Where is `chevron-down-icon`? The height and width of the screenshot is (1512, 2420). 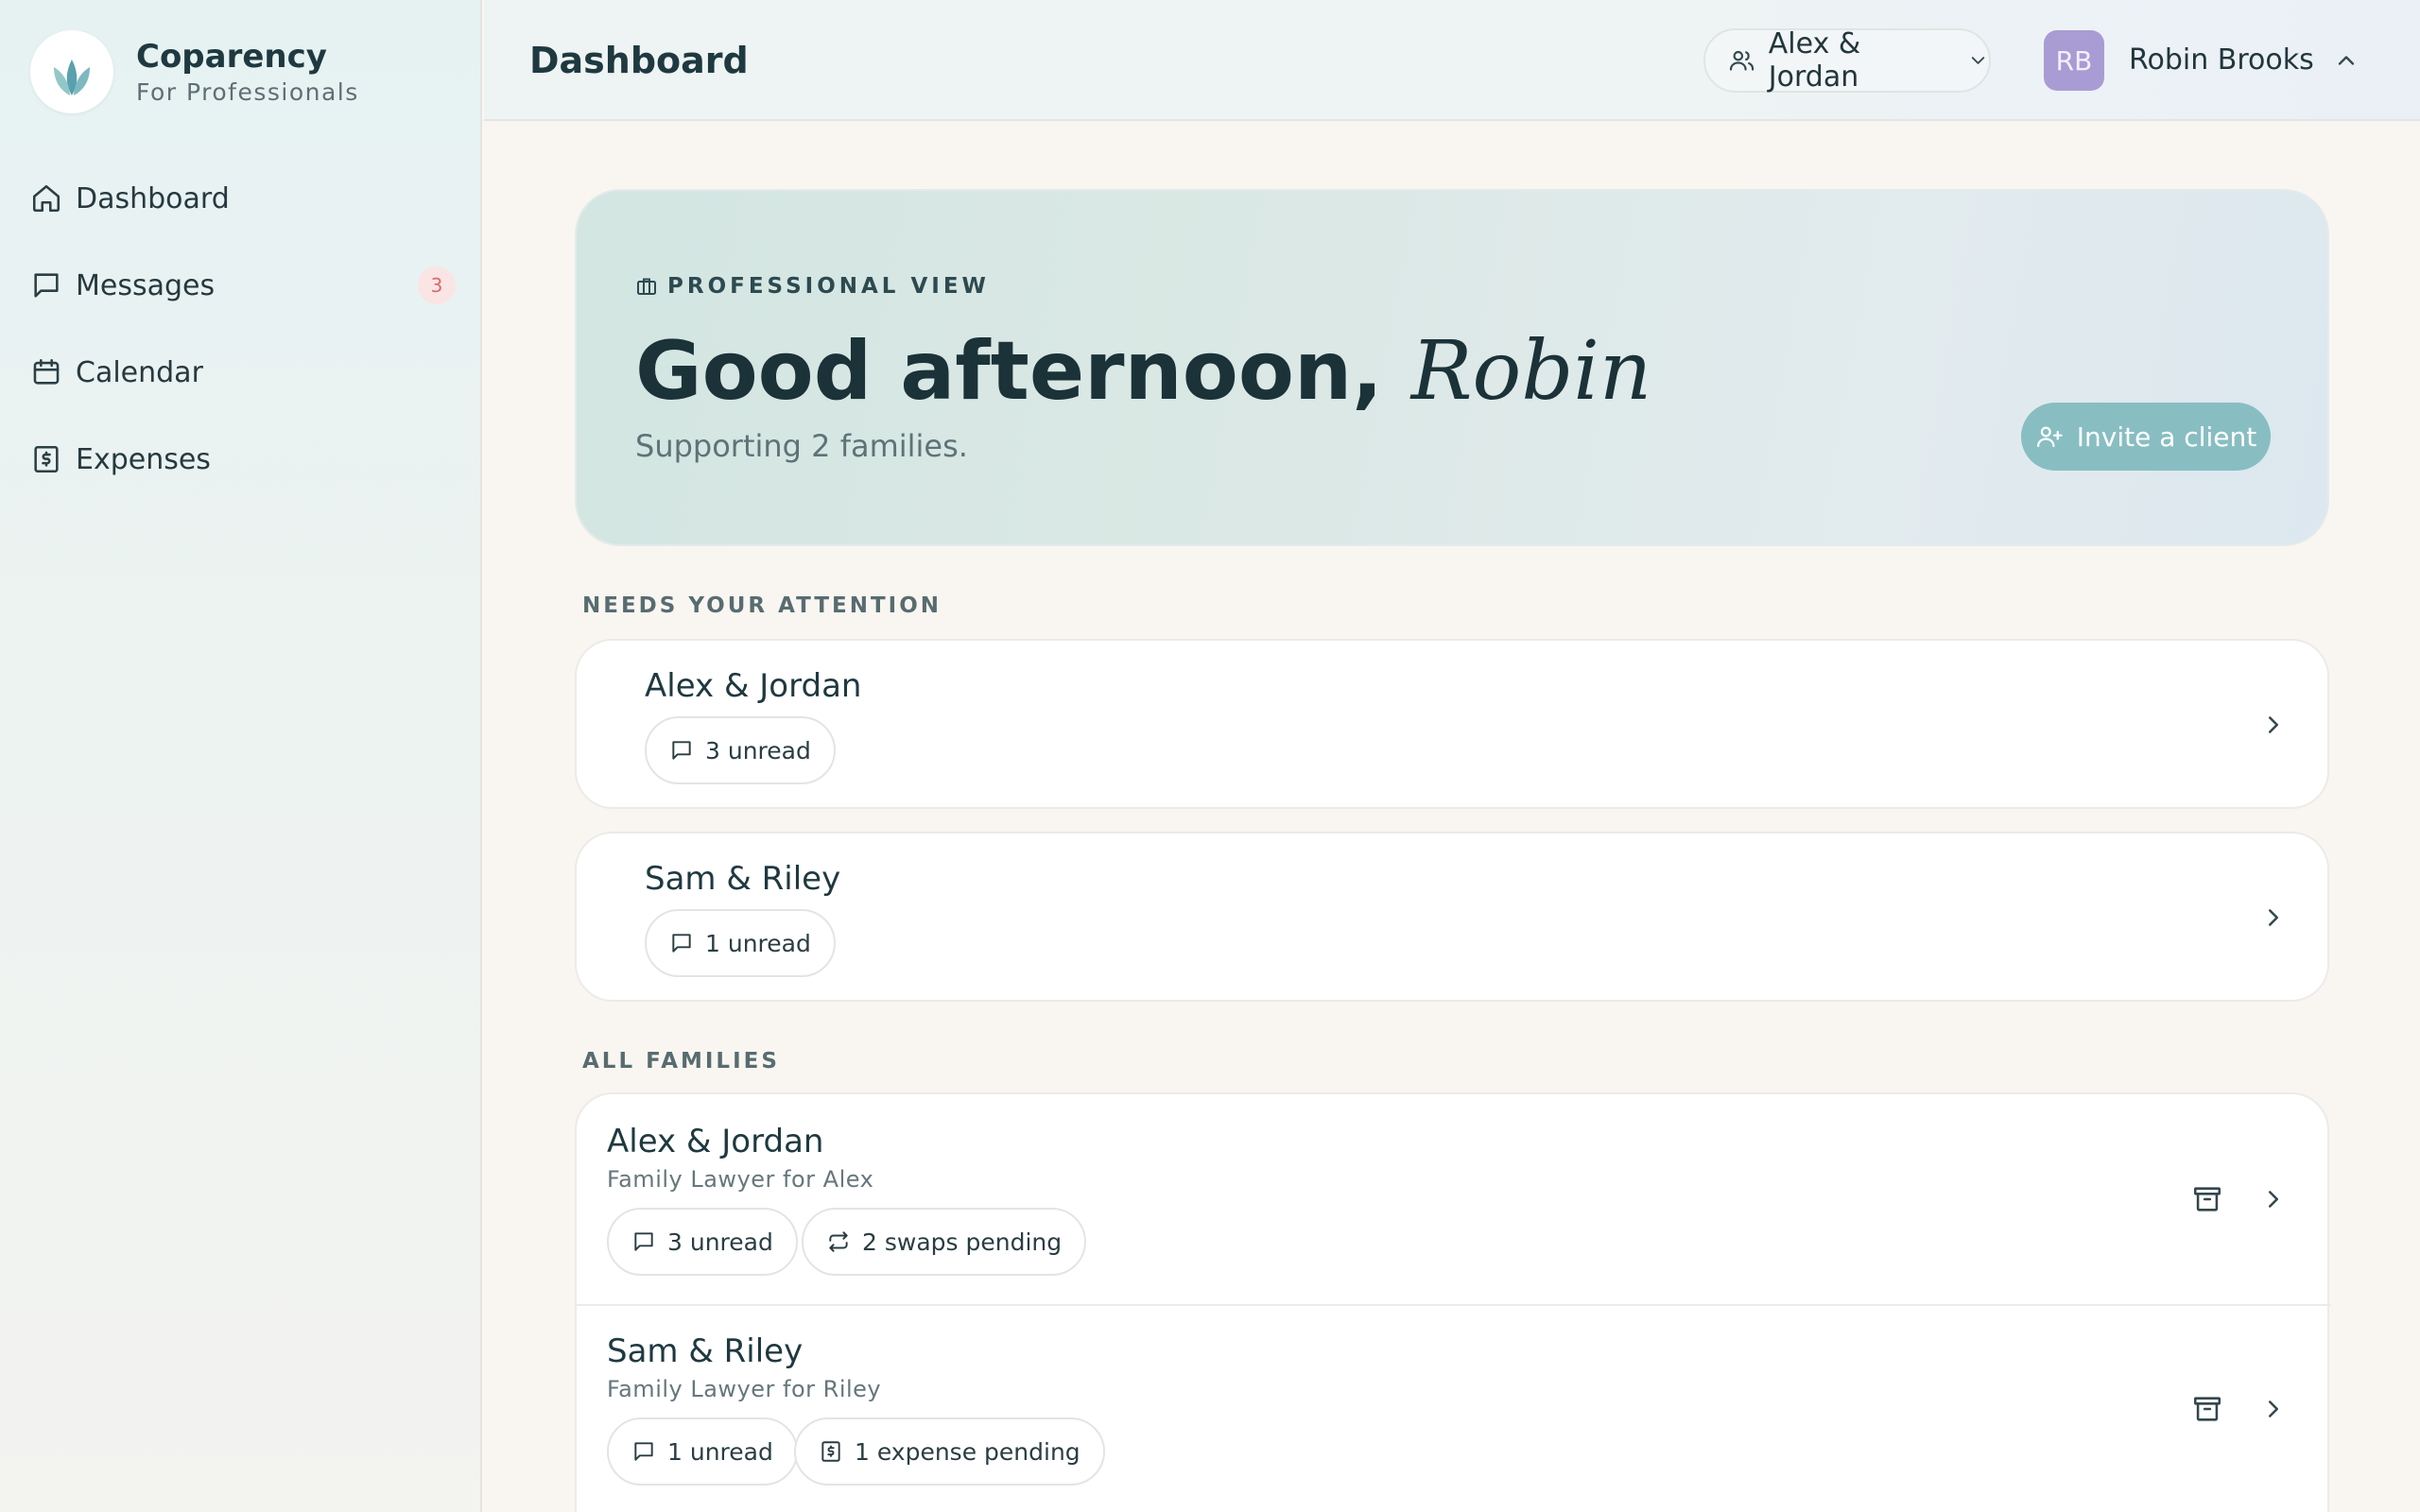 chevron-down-icon is located at coordinates (1978, 60).